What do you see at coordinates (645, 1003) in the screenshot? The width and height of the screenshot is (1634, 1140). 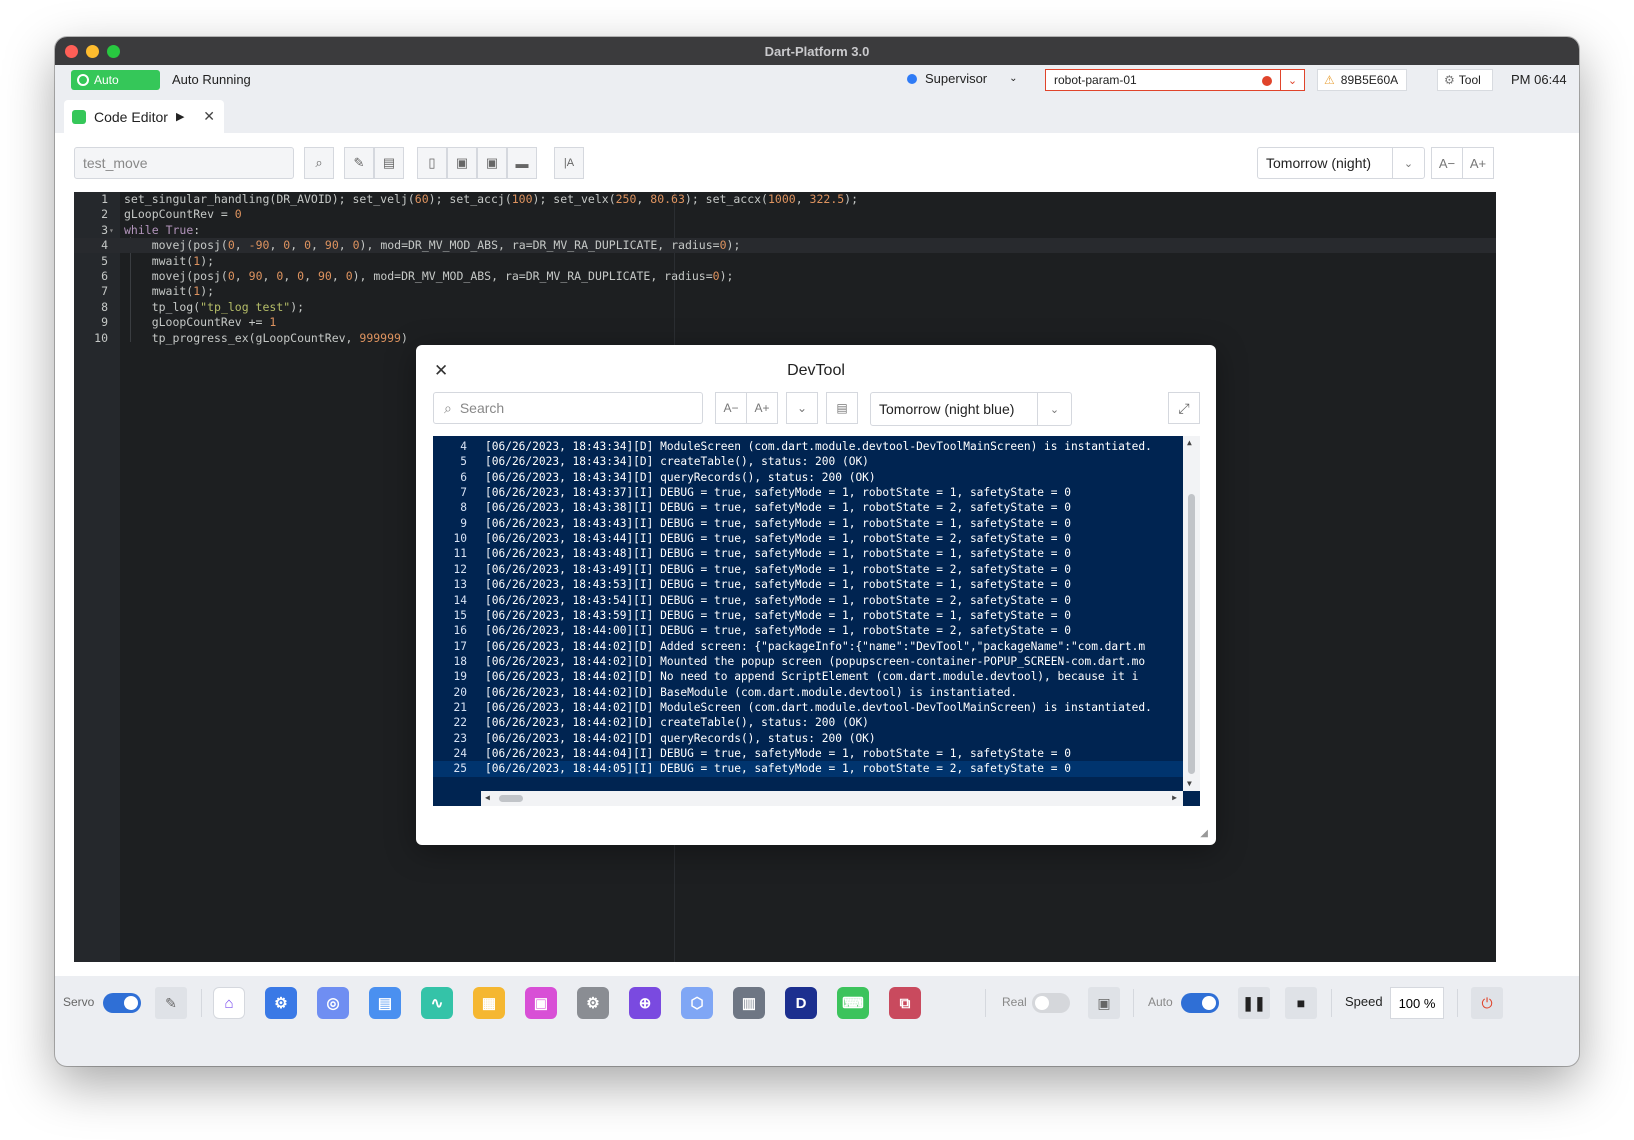 I see `joystick-app-icon: ⊕` at bounding box center [645, 1003].